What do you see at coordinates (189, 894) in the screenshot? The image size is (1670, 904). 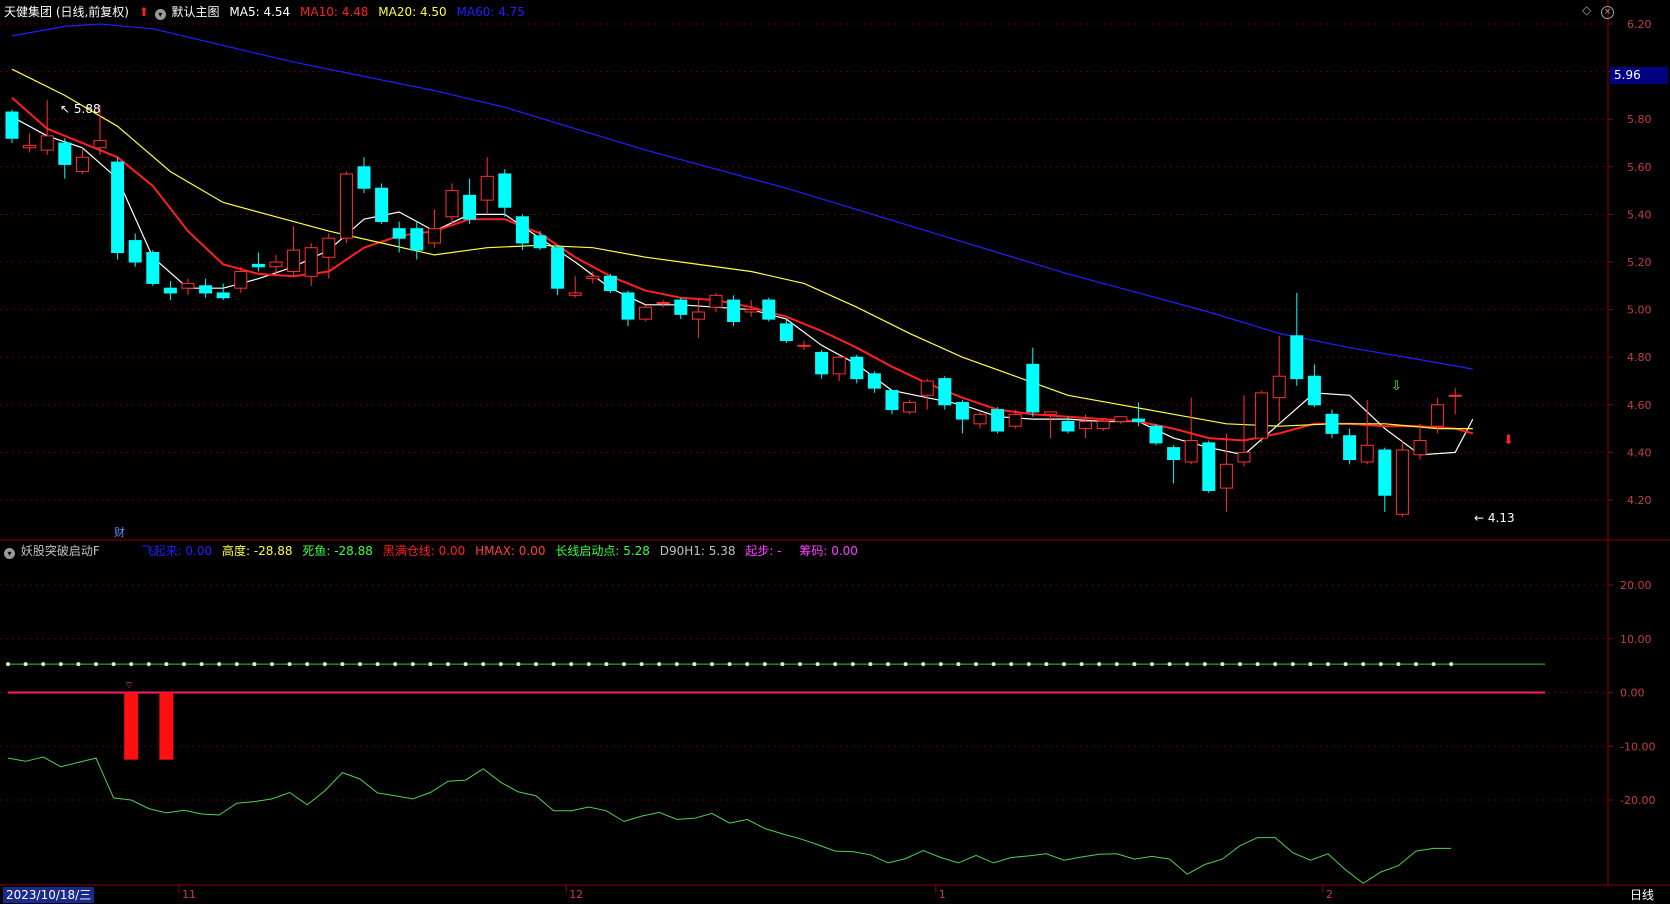 I see `month-label: 11` at bounding box center [189, 894].